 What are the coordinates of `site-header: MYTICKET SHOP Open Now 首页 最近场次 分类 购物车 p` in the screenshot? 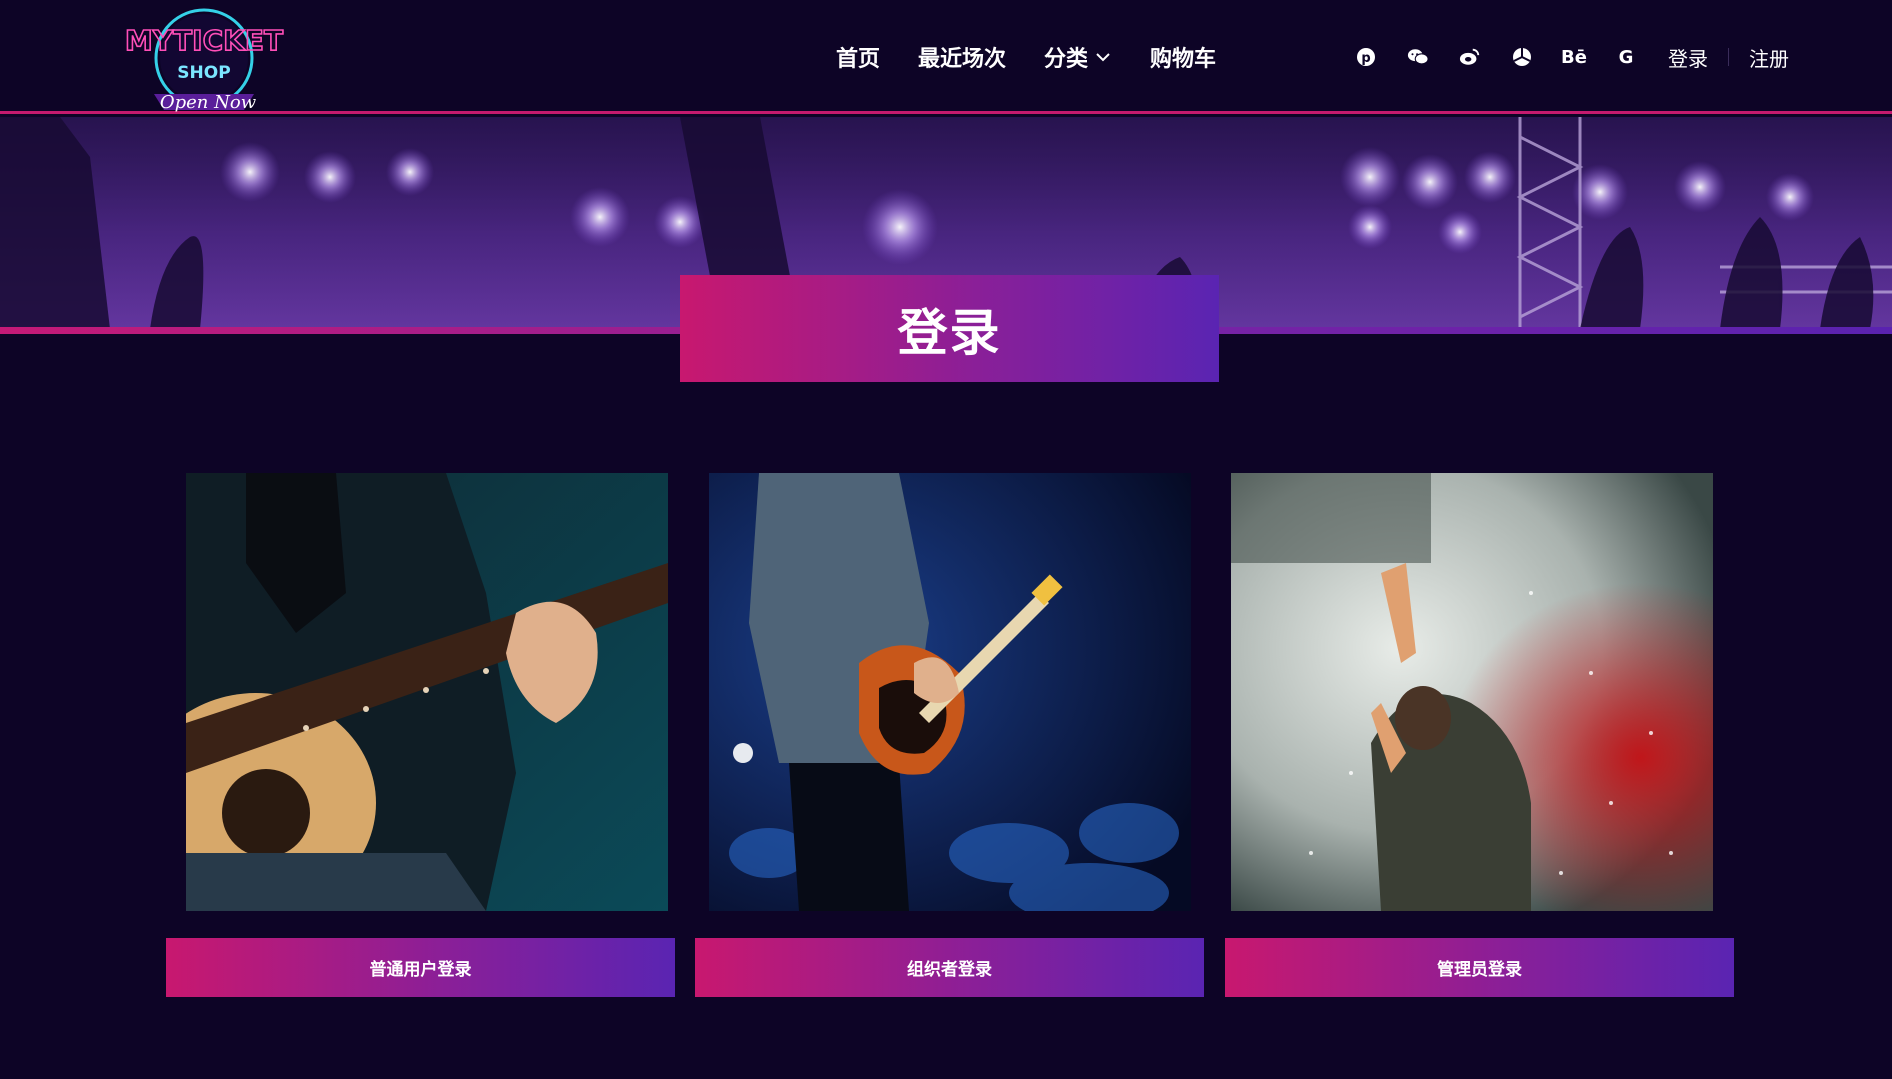 It's located at (946, 57).